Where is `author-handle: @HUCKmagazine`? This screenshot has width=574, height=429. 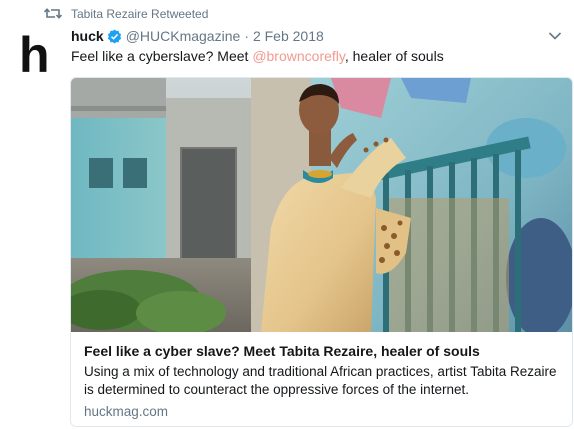 author-handle: @HUCKmagazine is located at coordinates (183, 36).